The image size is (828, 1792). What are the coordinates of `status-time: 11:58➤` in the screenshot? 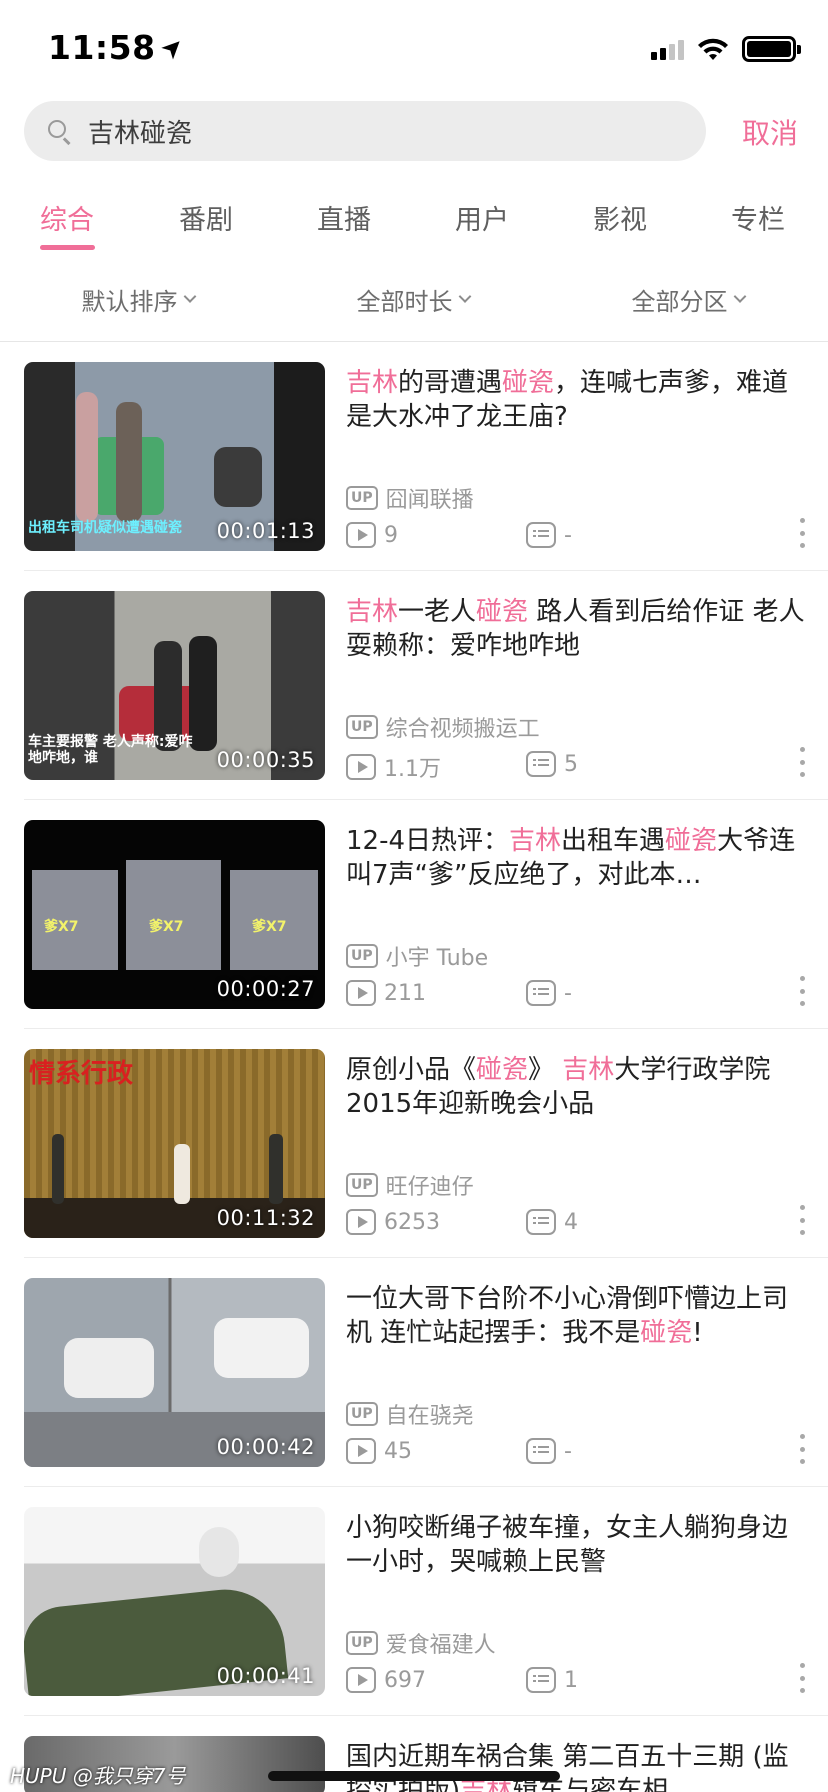 It's located at (119, 47).